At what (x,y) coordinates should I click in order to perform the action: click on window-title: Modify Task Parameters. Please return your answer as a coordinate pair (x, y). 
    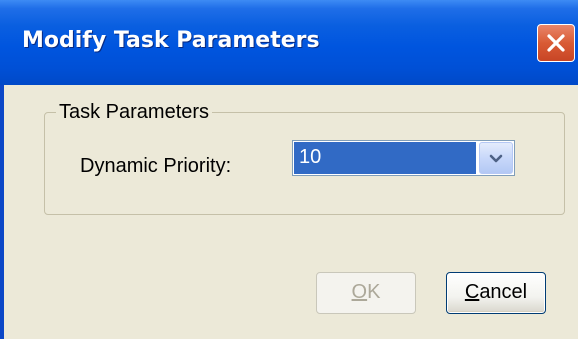
    Looking at the image, I should click on (171, 40).